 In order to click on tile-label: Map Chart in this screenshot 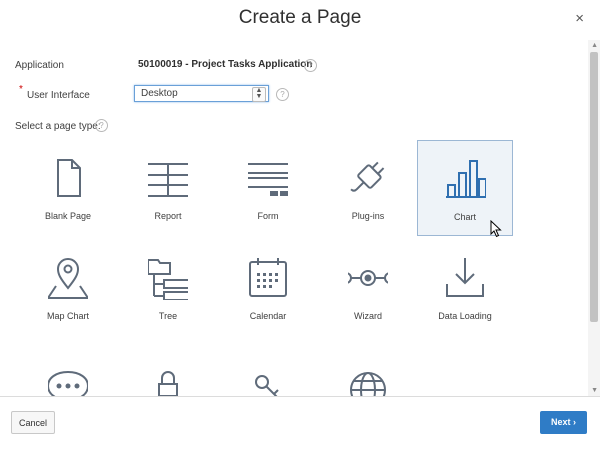, I will do `click(68, 316)`.